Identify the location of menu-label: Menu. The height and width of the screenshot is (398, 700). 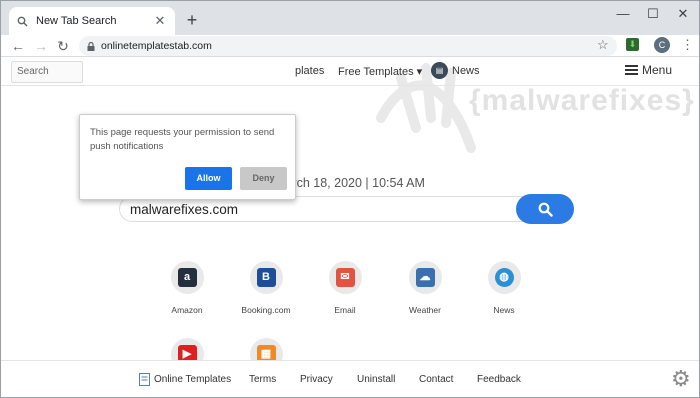
(657, 70).